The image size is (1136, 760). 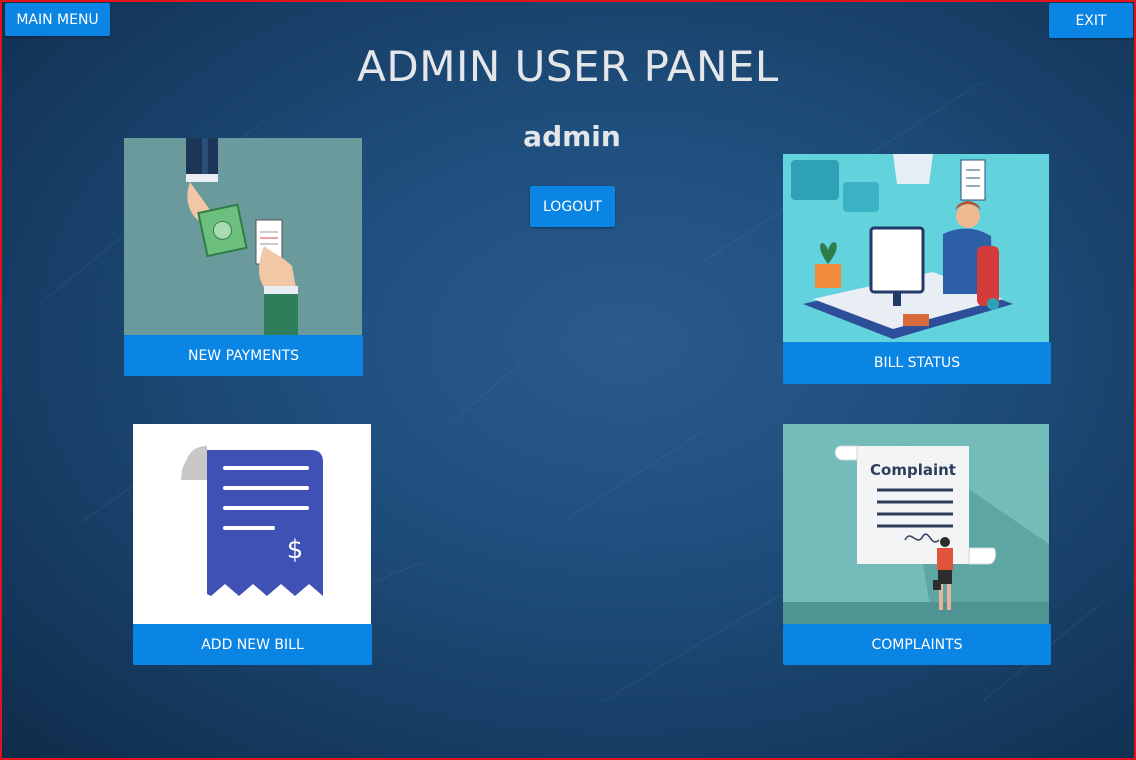 I want to click on complaint-scroll-icon: Complaint, so click(x=916, y=524).